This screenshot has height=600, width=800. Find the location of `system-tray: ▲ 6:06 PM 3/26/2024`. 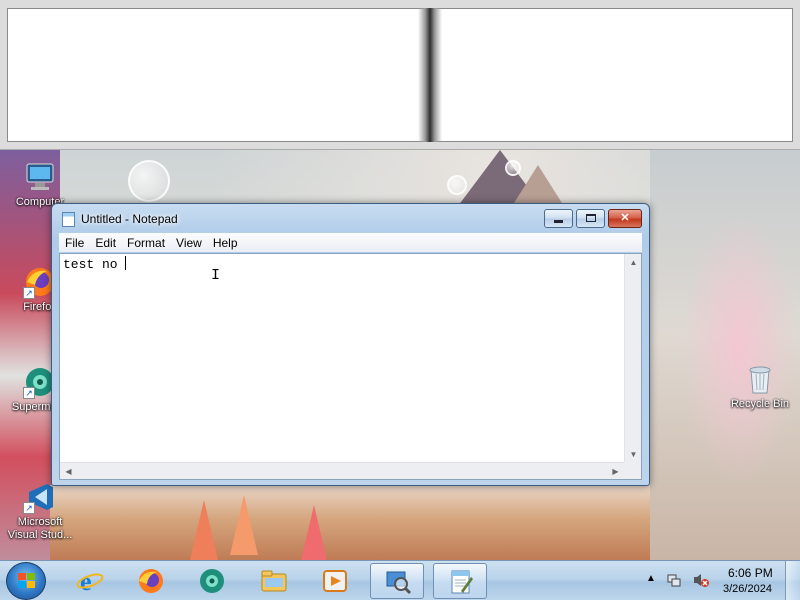

system-tray: ▲ 6:06 PM 3/26/2024 is located at coordinates (712, 580).